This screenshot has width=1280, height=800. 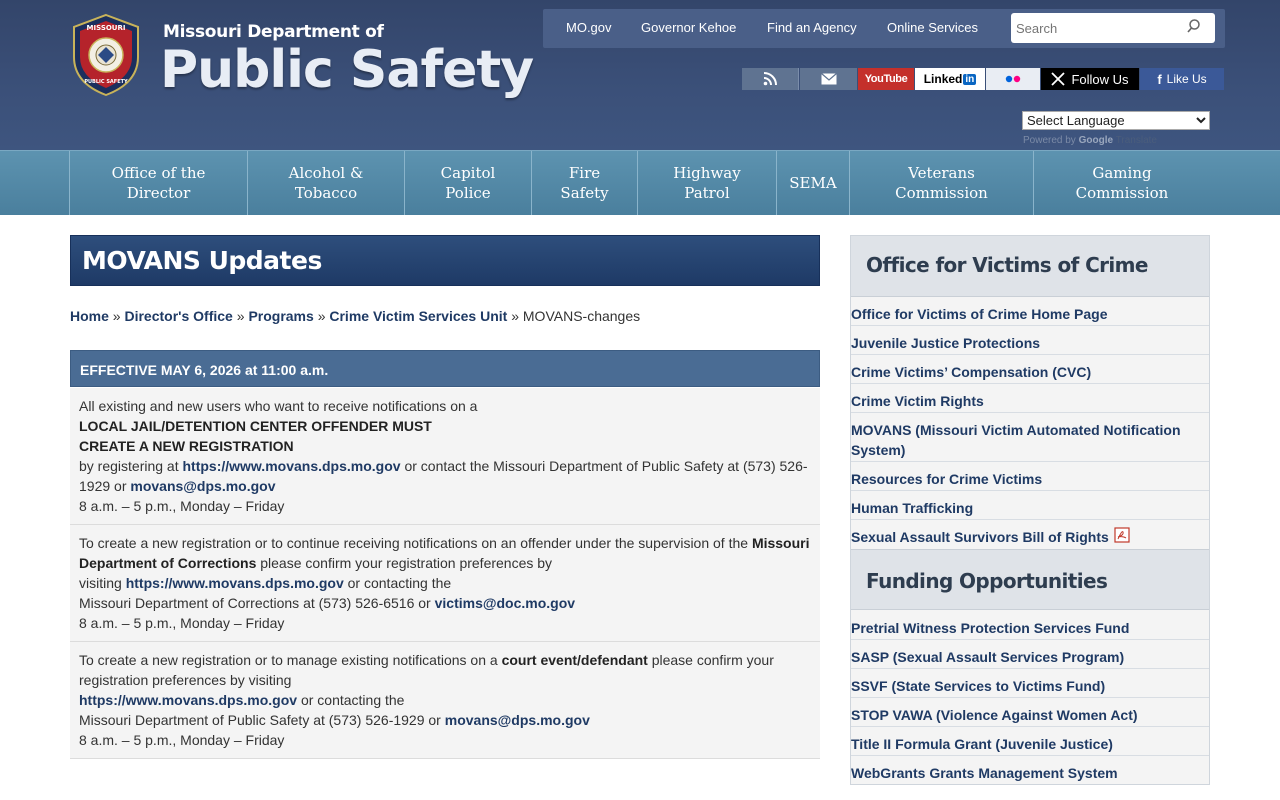 I want to click on flickr-link, so click(x=1013, y=79).